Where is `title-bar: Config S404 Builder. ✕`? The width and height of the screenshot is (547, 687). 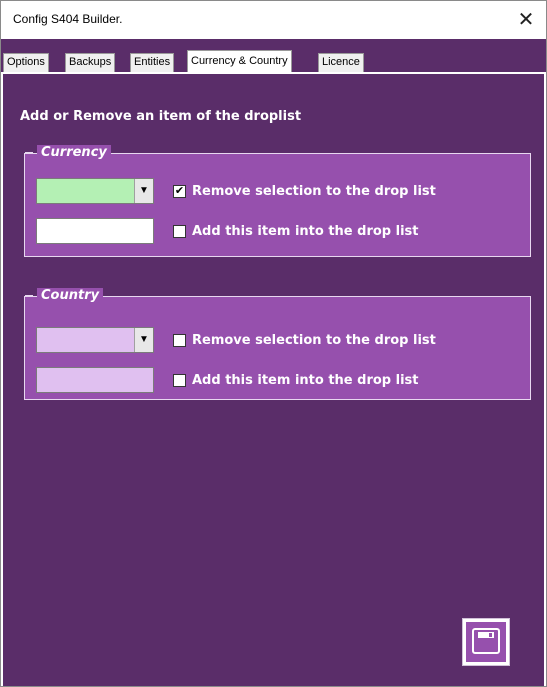 title-bar: Config S404 Builder. ✕ is located at coordinates (273, 20).